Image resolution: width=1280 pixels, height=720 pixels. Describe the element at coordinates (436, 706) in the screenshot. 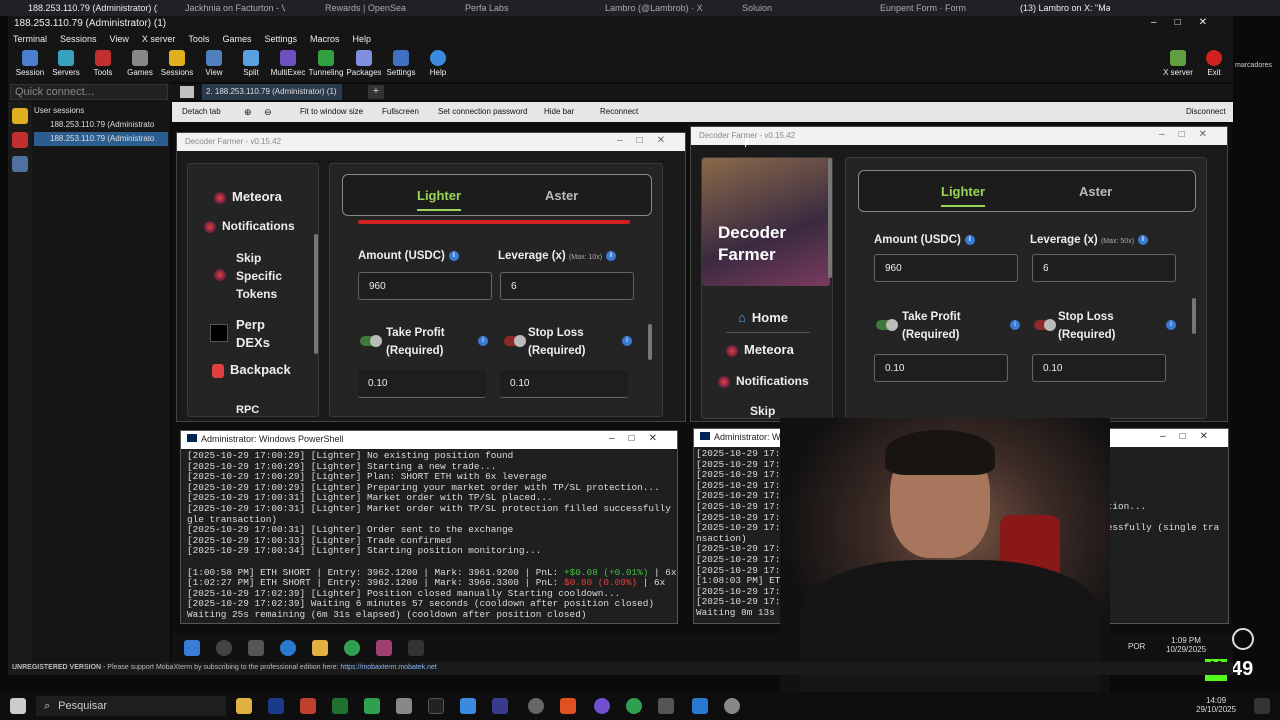

I see `epic-icon` at that location.